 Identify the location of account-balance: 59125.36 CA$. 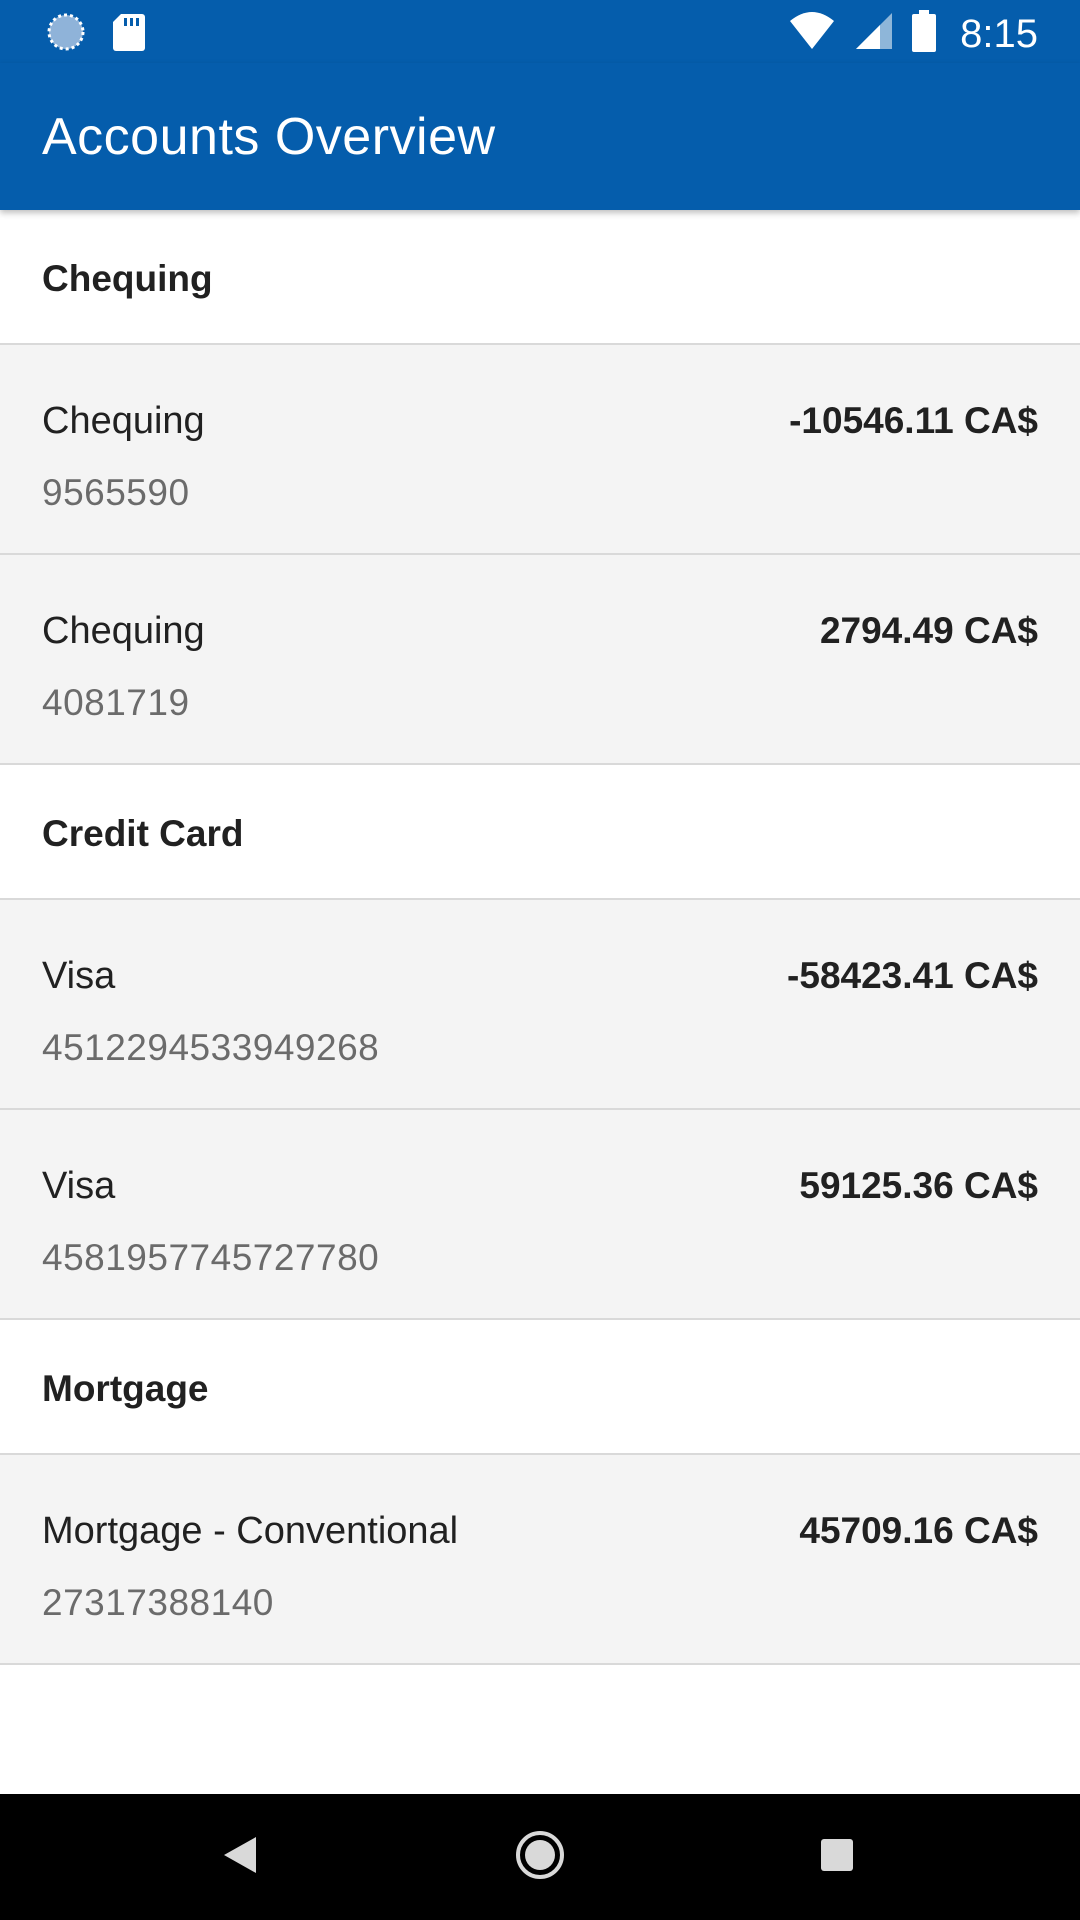
(918, 1185).